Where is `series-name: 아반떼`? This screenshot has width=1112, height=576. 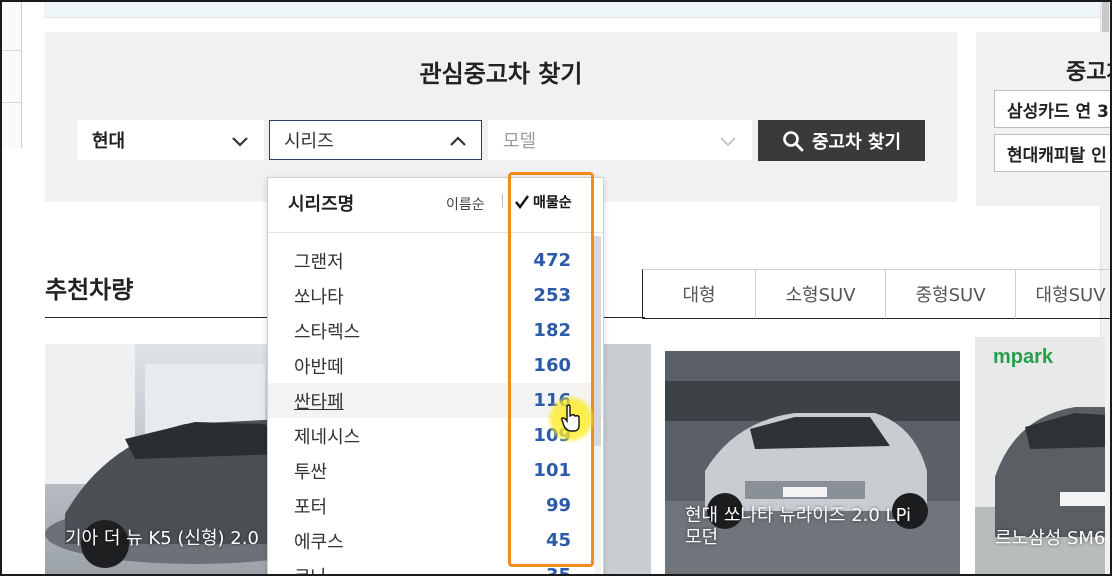
series-name: 아반떼 is located at coordinates (319, 367).